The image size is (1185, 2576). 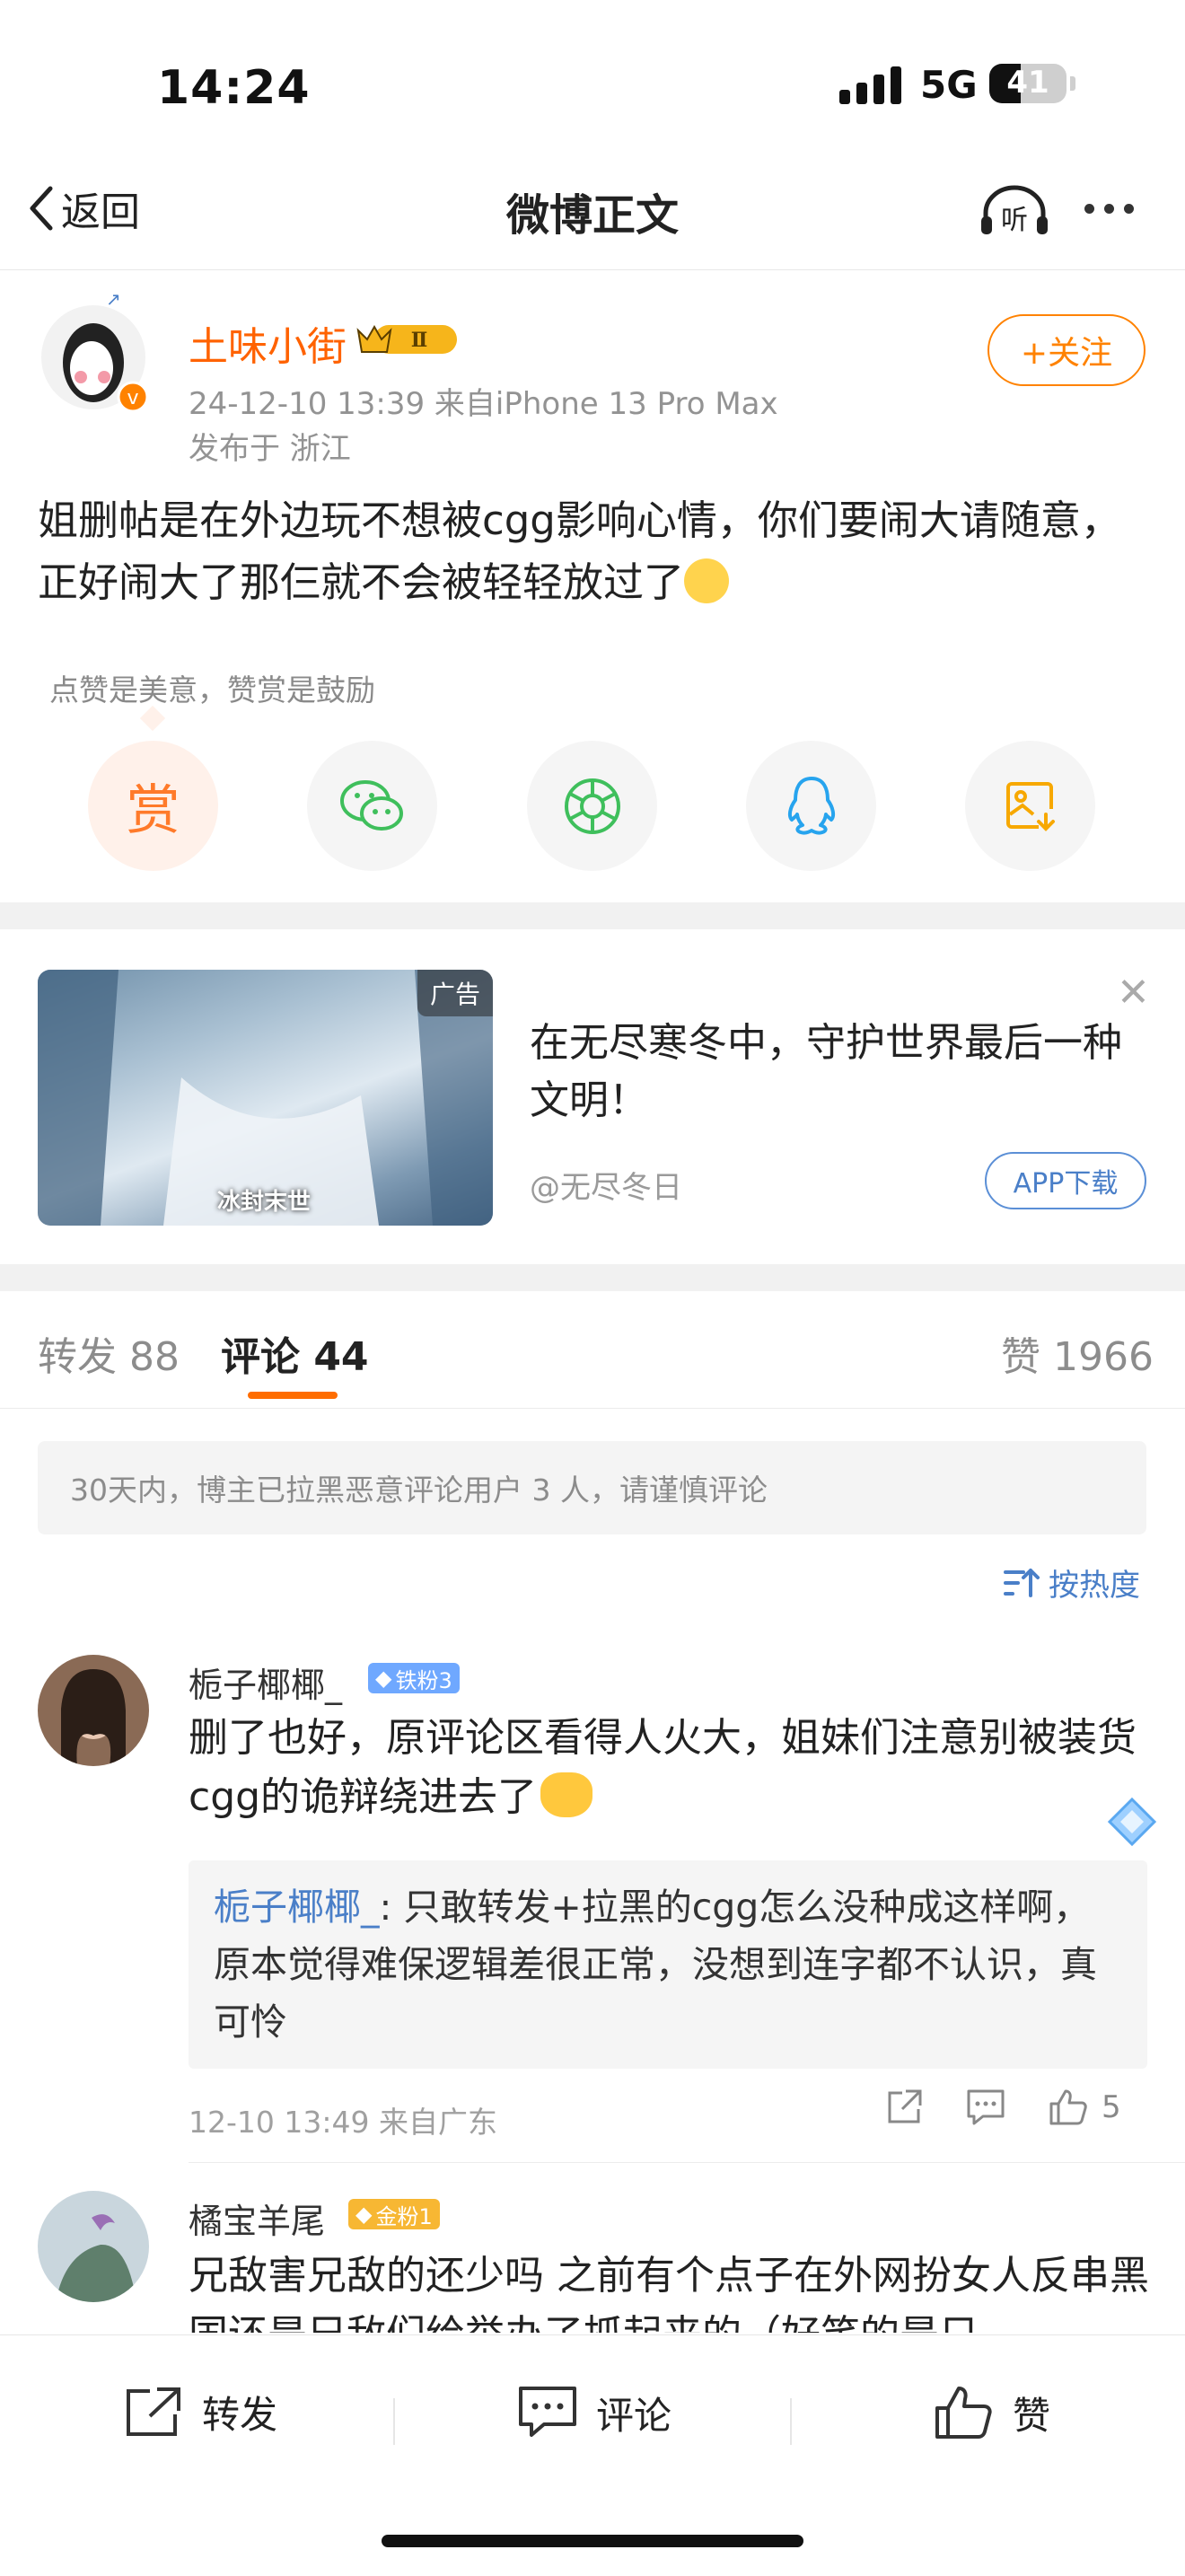 What do you see at coordinates (949, 85) in the screenshot?
I see `network-label: 5G` at bounding box center [949, 85].